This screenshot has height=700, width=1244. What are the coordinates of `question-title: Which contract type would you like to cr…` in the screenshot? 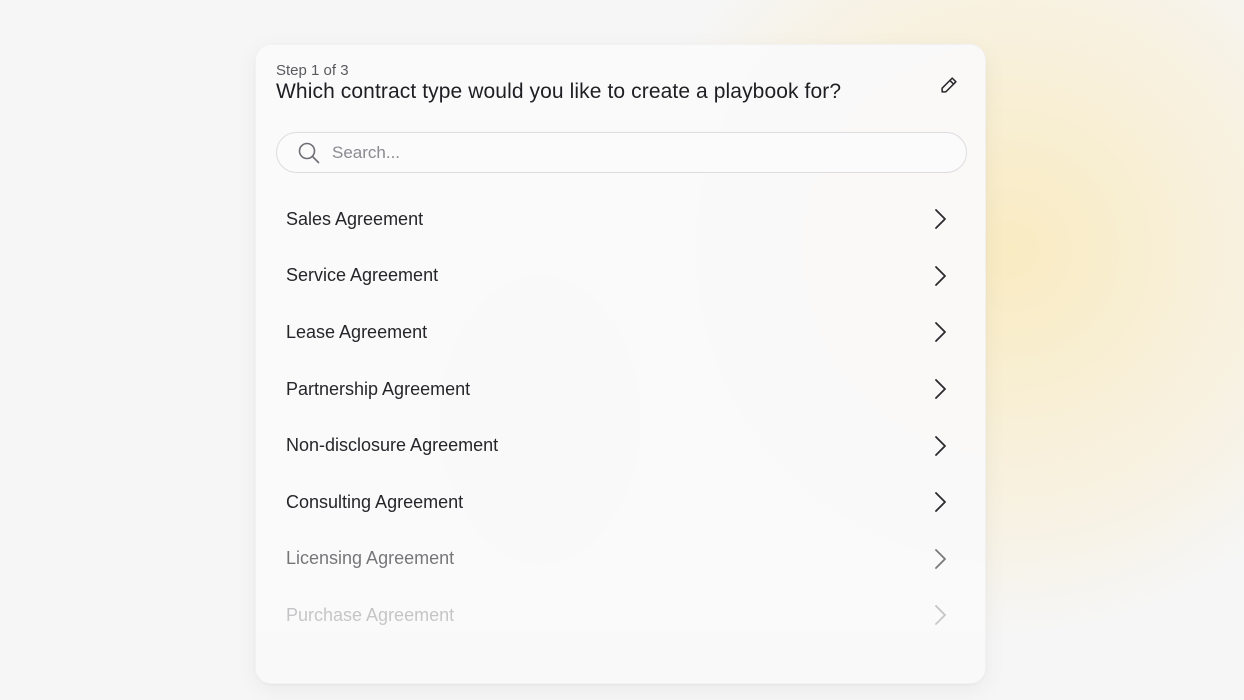 It's located at (559, 91).